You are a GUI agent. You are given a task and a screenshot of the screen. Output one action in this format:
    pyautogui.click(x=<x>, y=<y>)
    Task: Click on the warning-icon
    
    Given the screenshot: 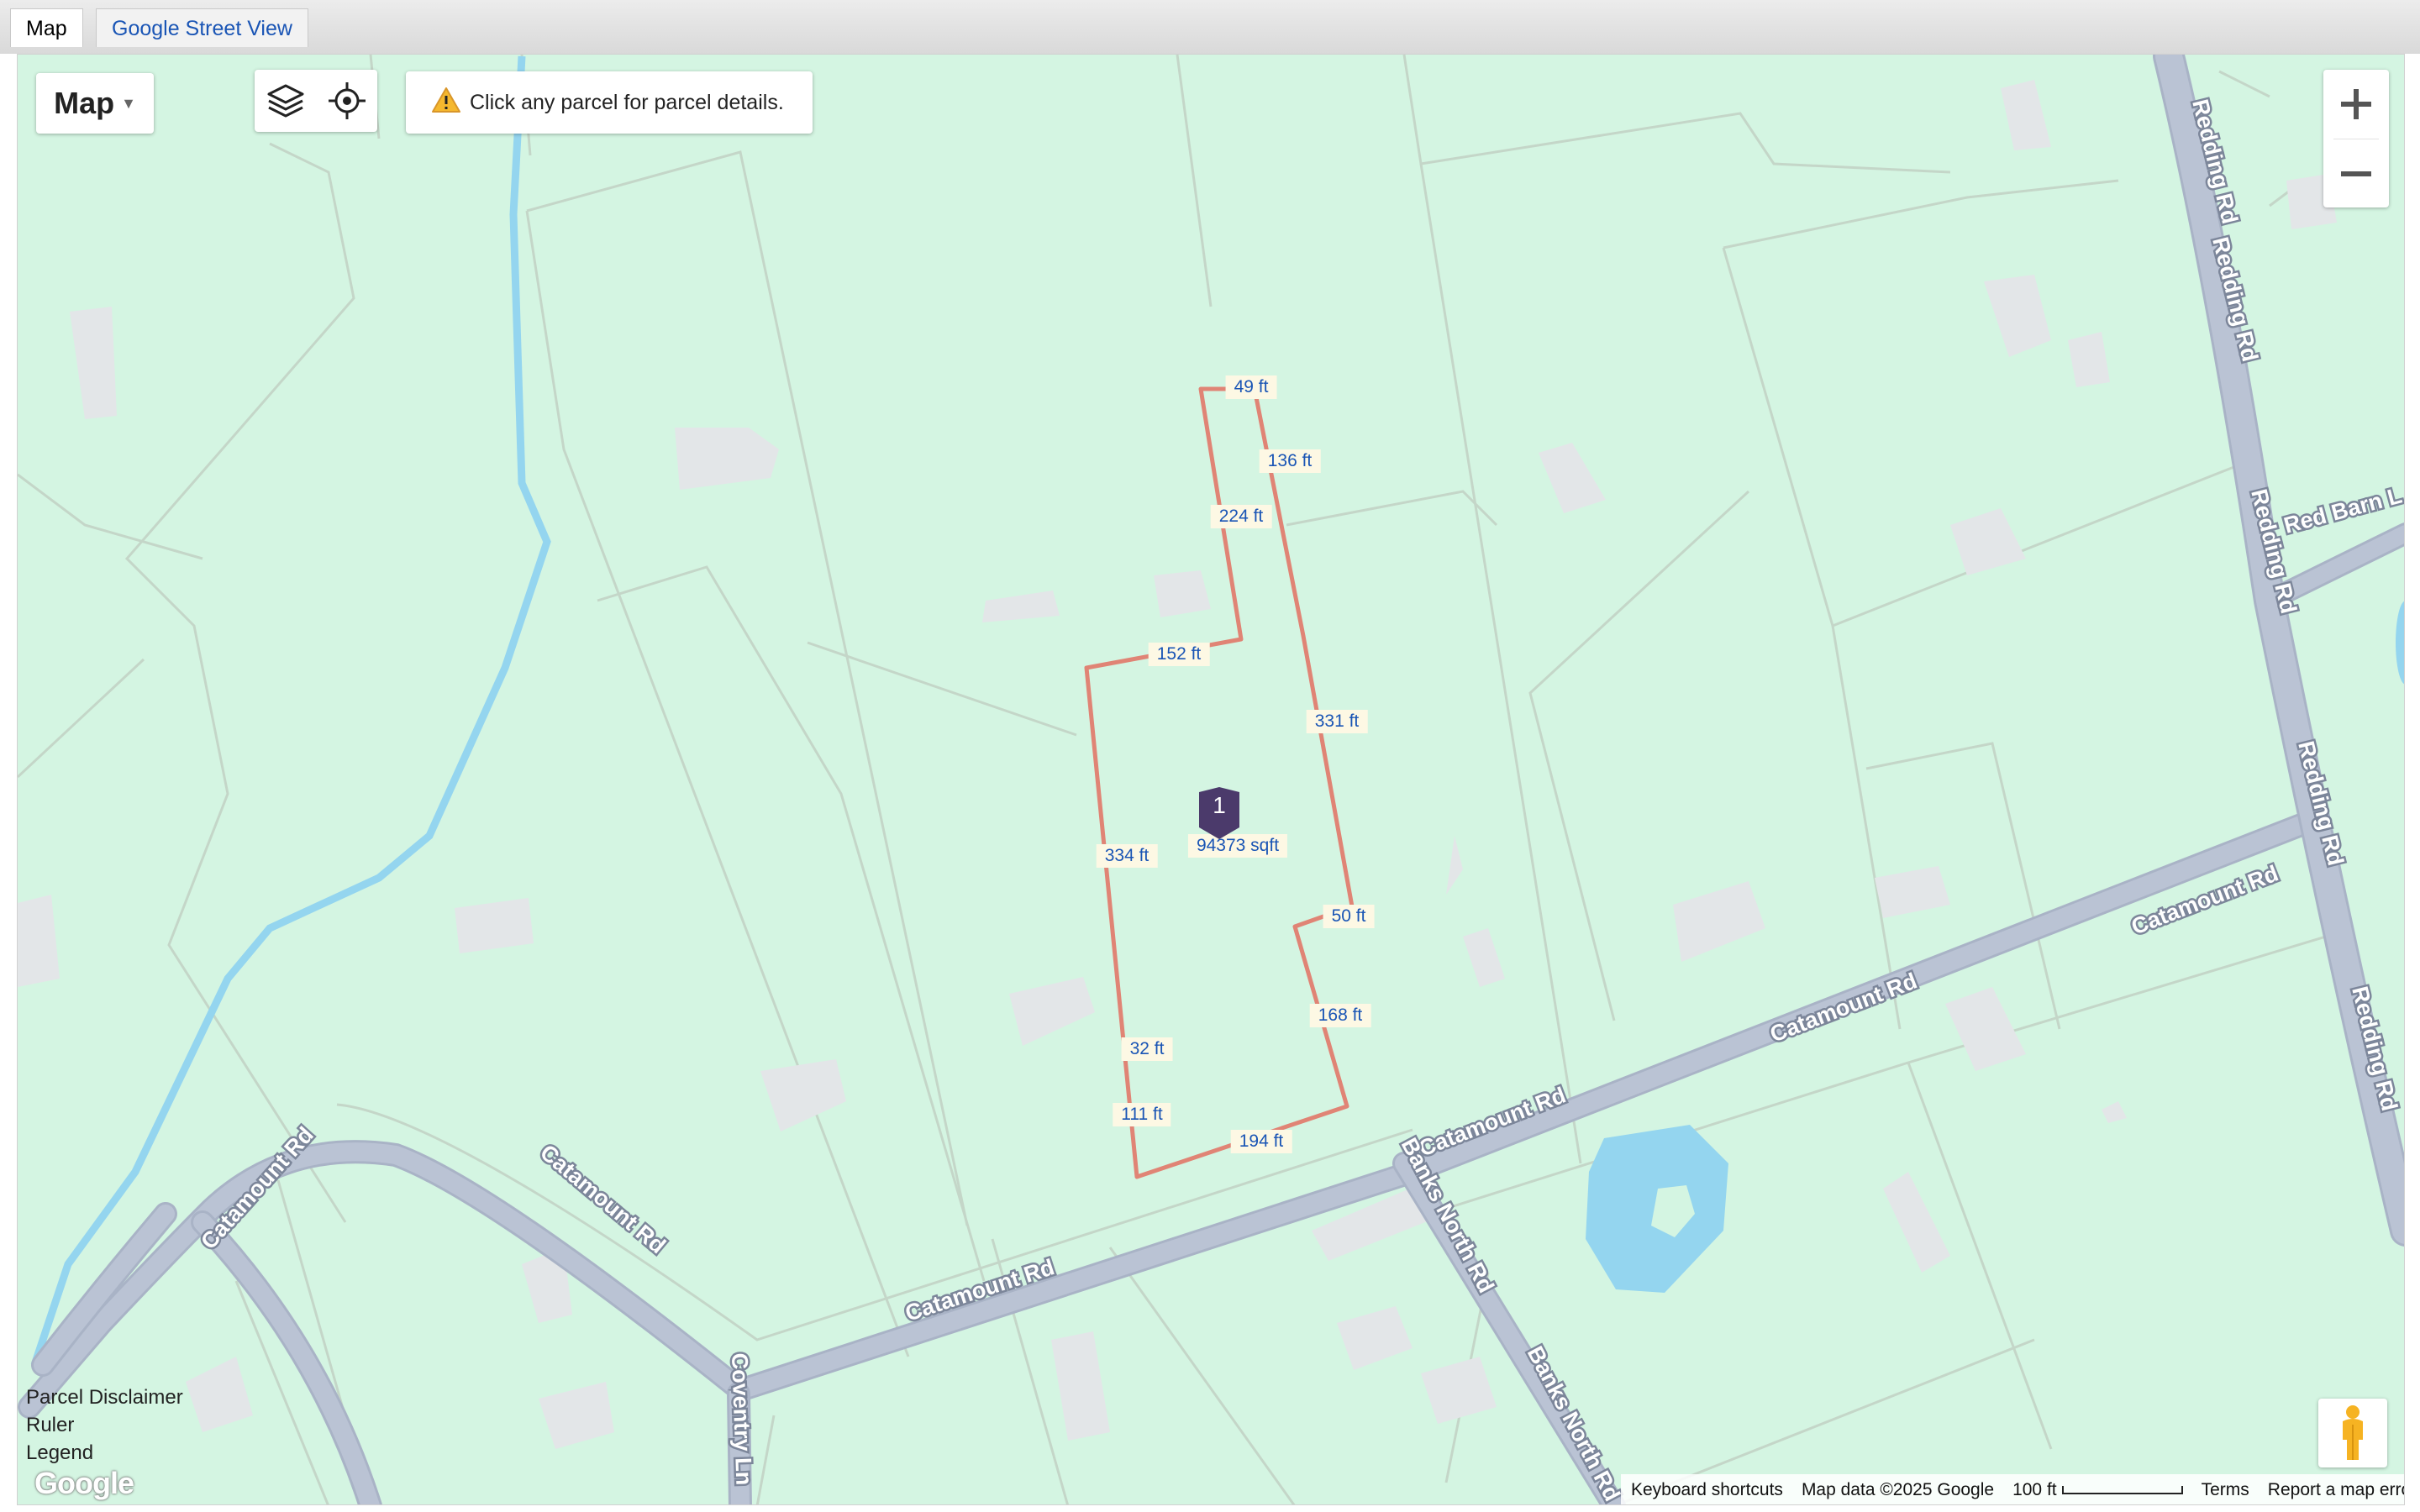 What is the action you would take?
    pyautogui.click(x=446, y=103)
    